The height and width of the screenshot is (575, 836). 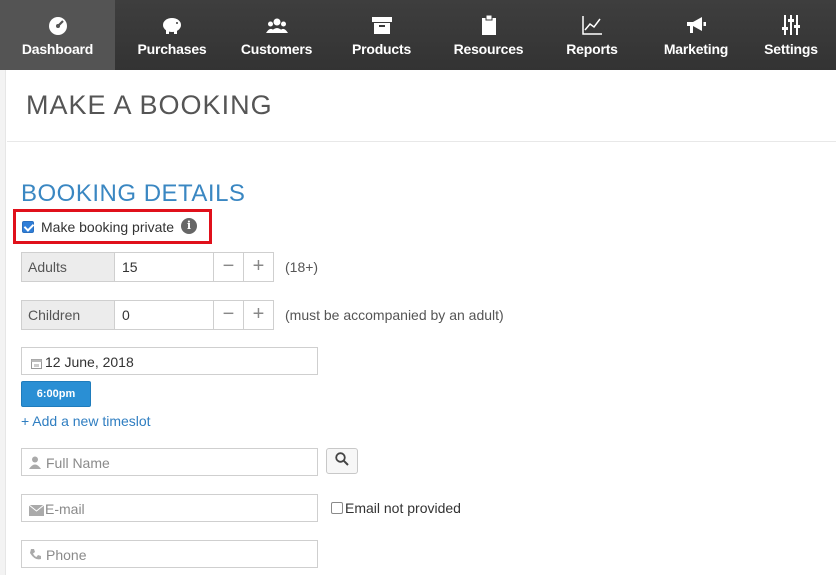 What do you see at coordinates (169, 508) in the screenshot?
I see `email-field: E-mail` at bounding box center [169, 508].